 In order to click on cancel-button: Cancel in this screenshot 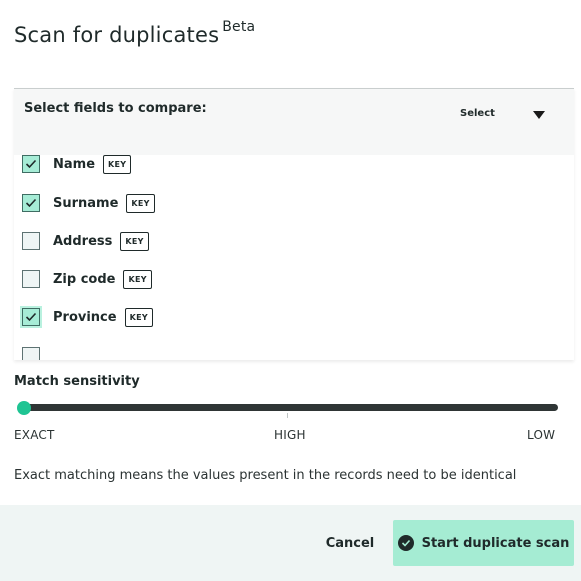, I will do `click(350, 543)`.